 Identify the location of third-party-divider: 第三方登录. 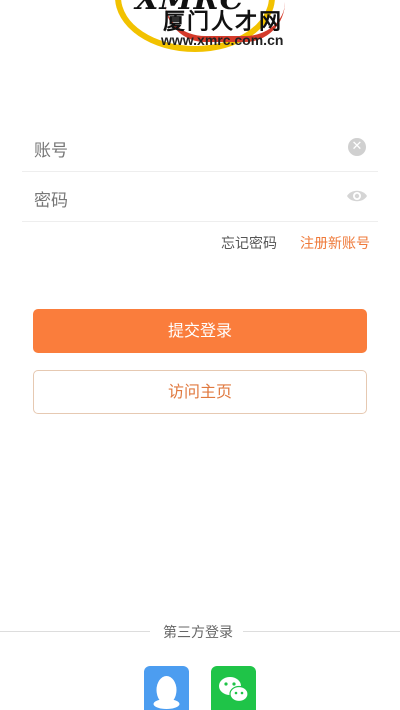
(200, 632).